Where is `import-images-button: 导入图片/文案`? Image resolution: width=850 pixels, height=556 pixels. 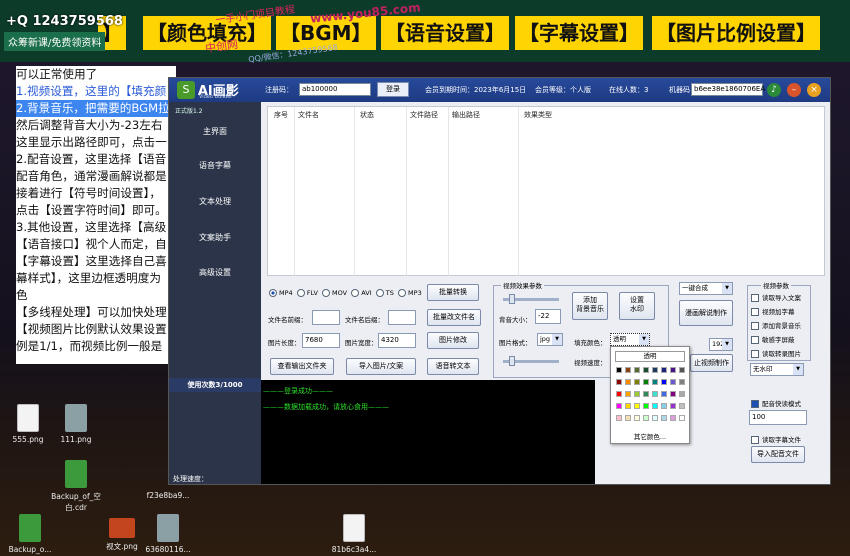
import-images-button: 导入图片/文案 is located at coordinates (381, 366).